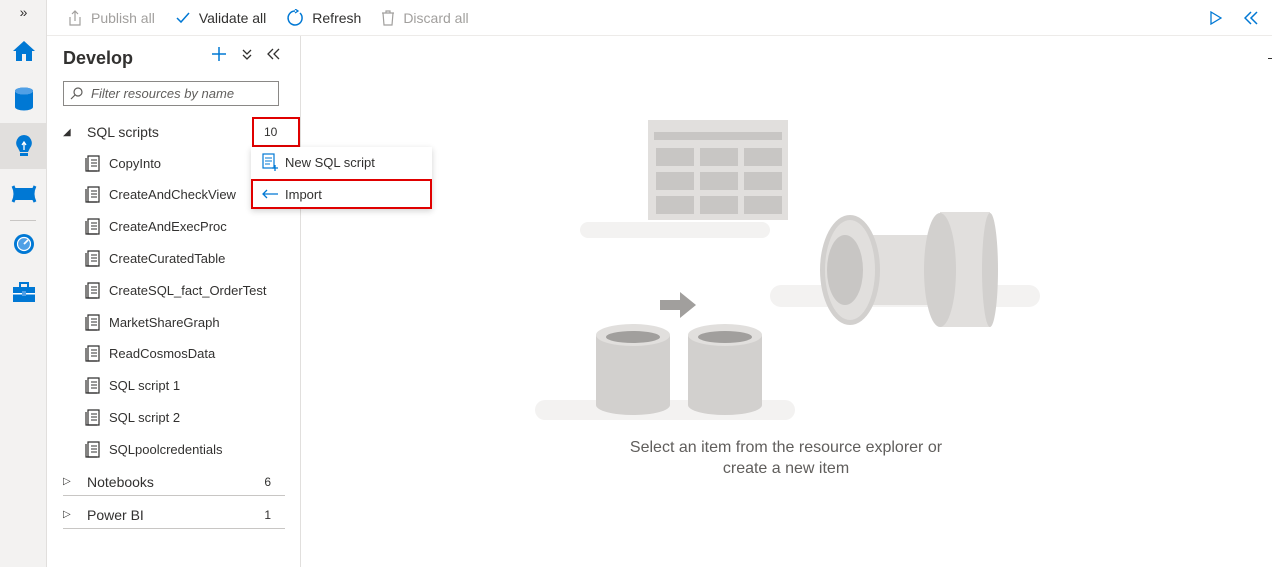 This screenshot has height=567, width=1272. Describe the element at coordinates (1216, 18) in the screenshot. I see `run-play-icon` at that location.